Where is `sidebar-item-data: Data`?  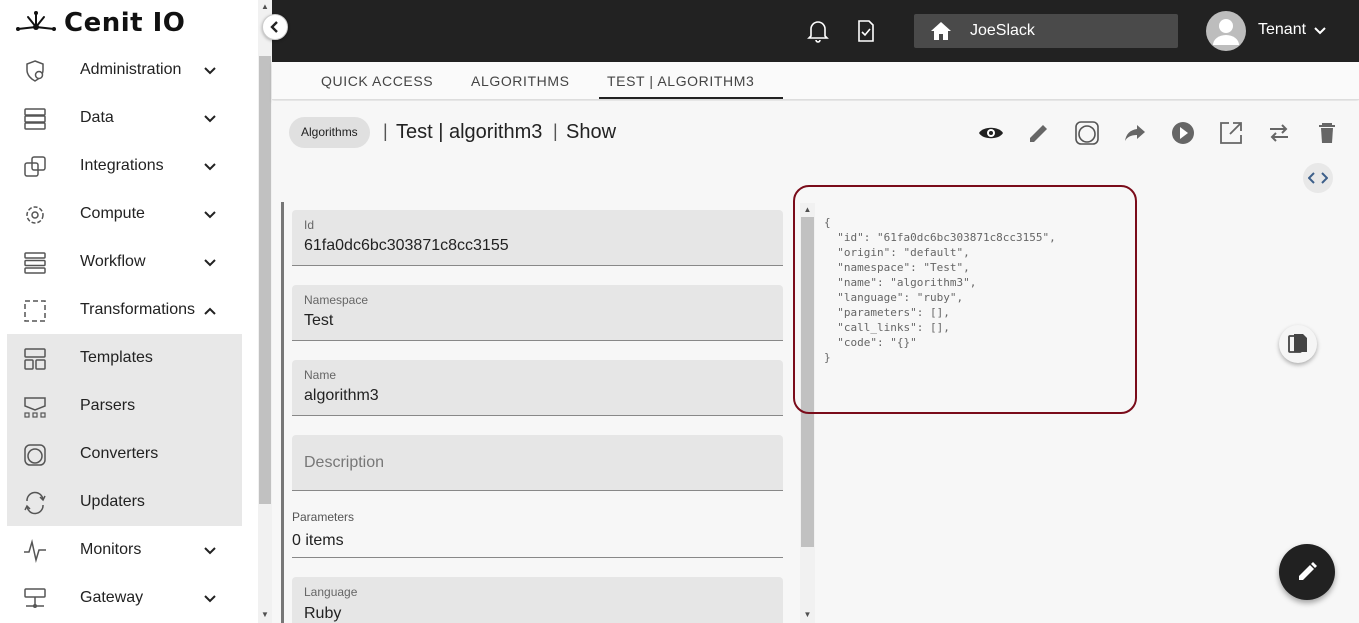
sidebar-item-data: Data is located at coordinates (121, 118).